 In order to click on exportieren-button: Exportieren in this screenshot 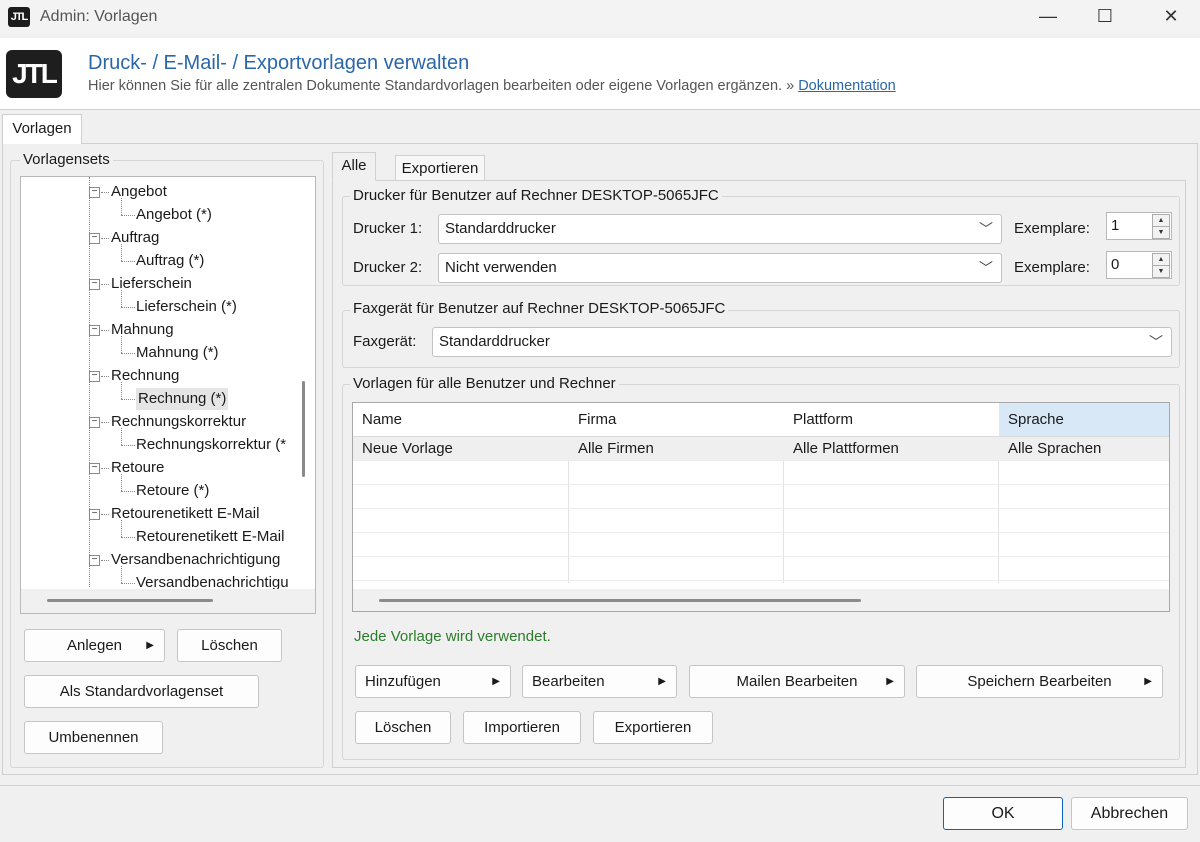, I will do `click(653, 727)`.